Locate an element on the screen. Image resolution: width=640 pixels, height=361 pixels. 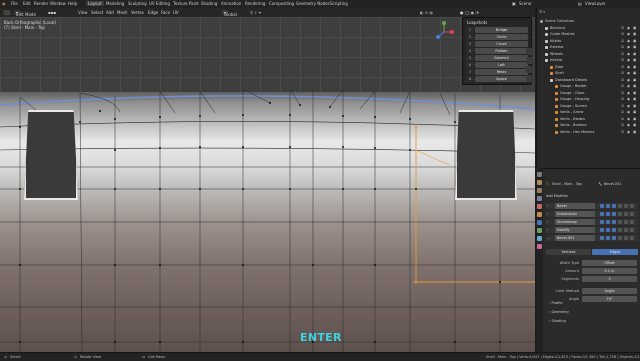
editor-type-icon: ⬚ is located at coordinates (7, 12).